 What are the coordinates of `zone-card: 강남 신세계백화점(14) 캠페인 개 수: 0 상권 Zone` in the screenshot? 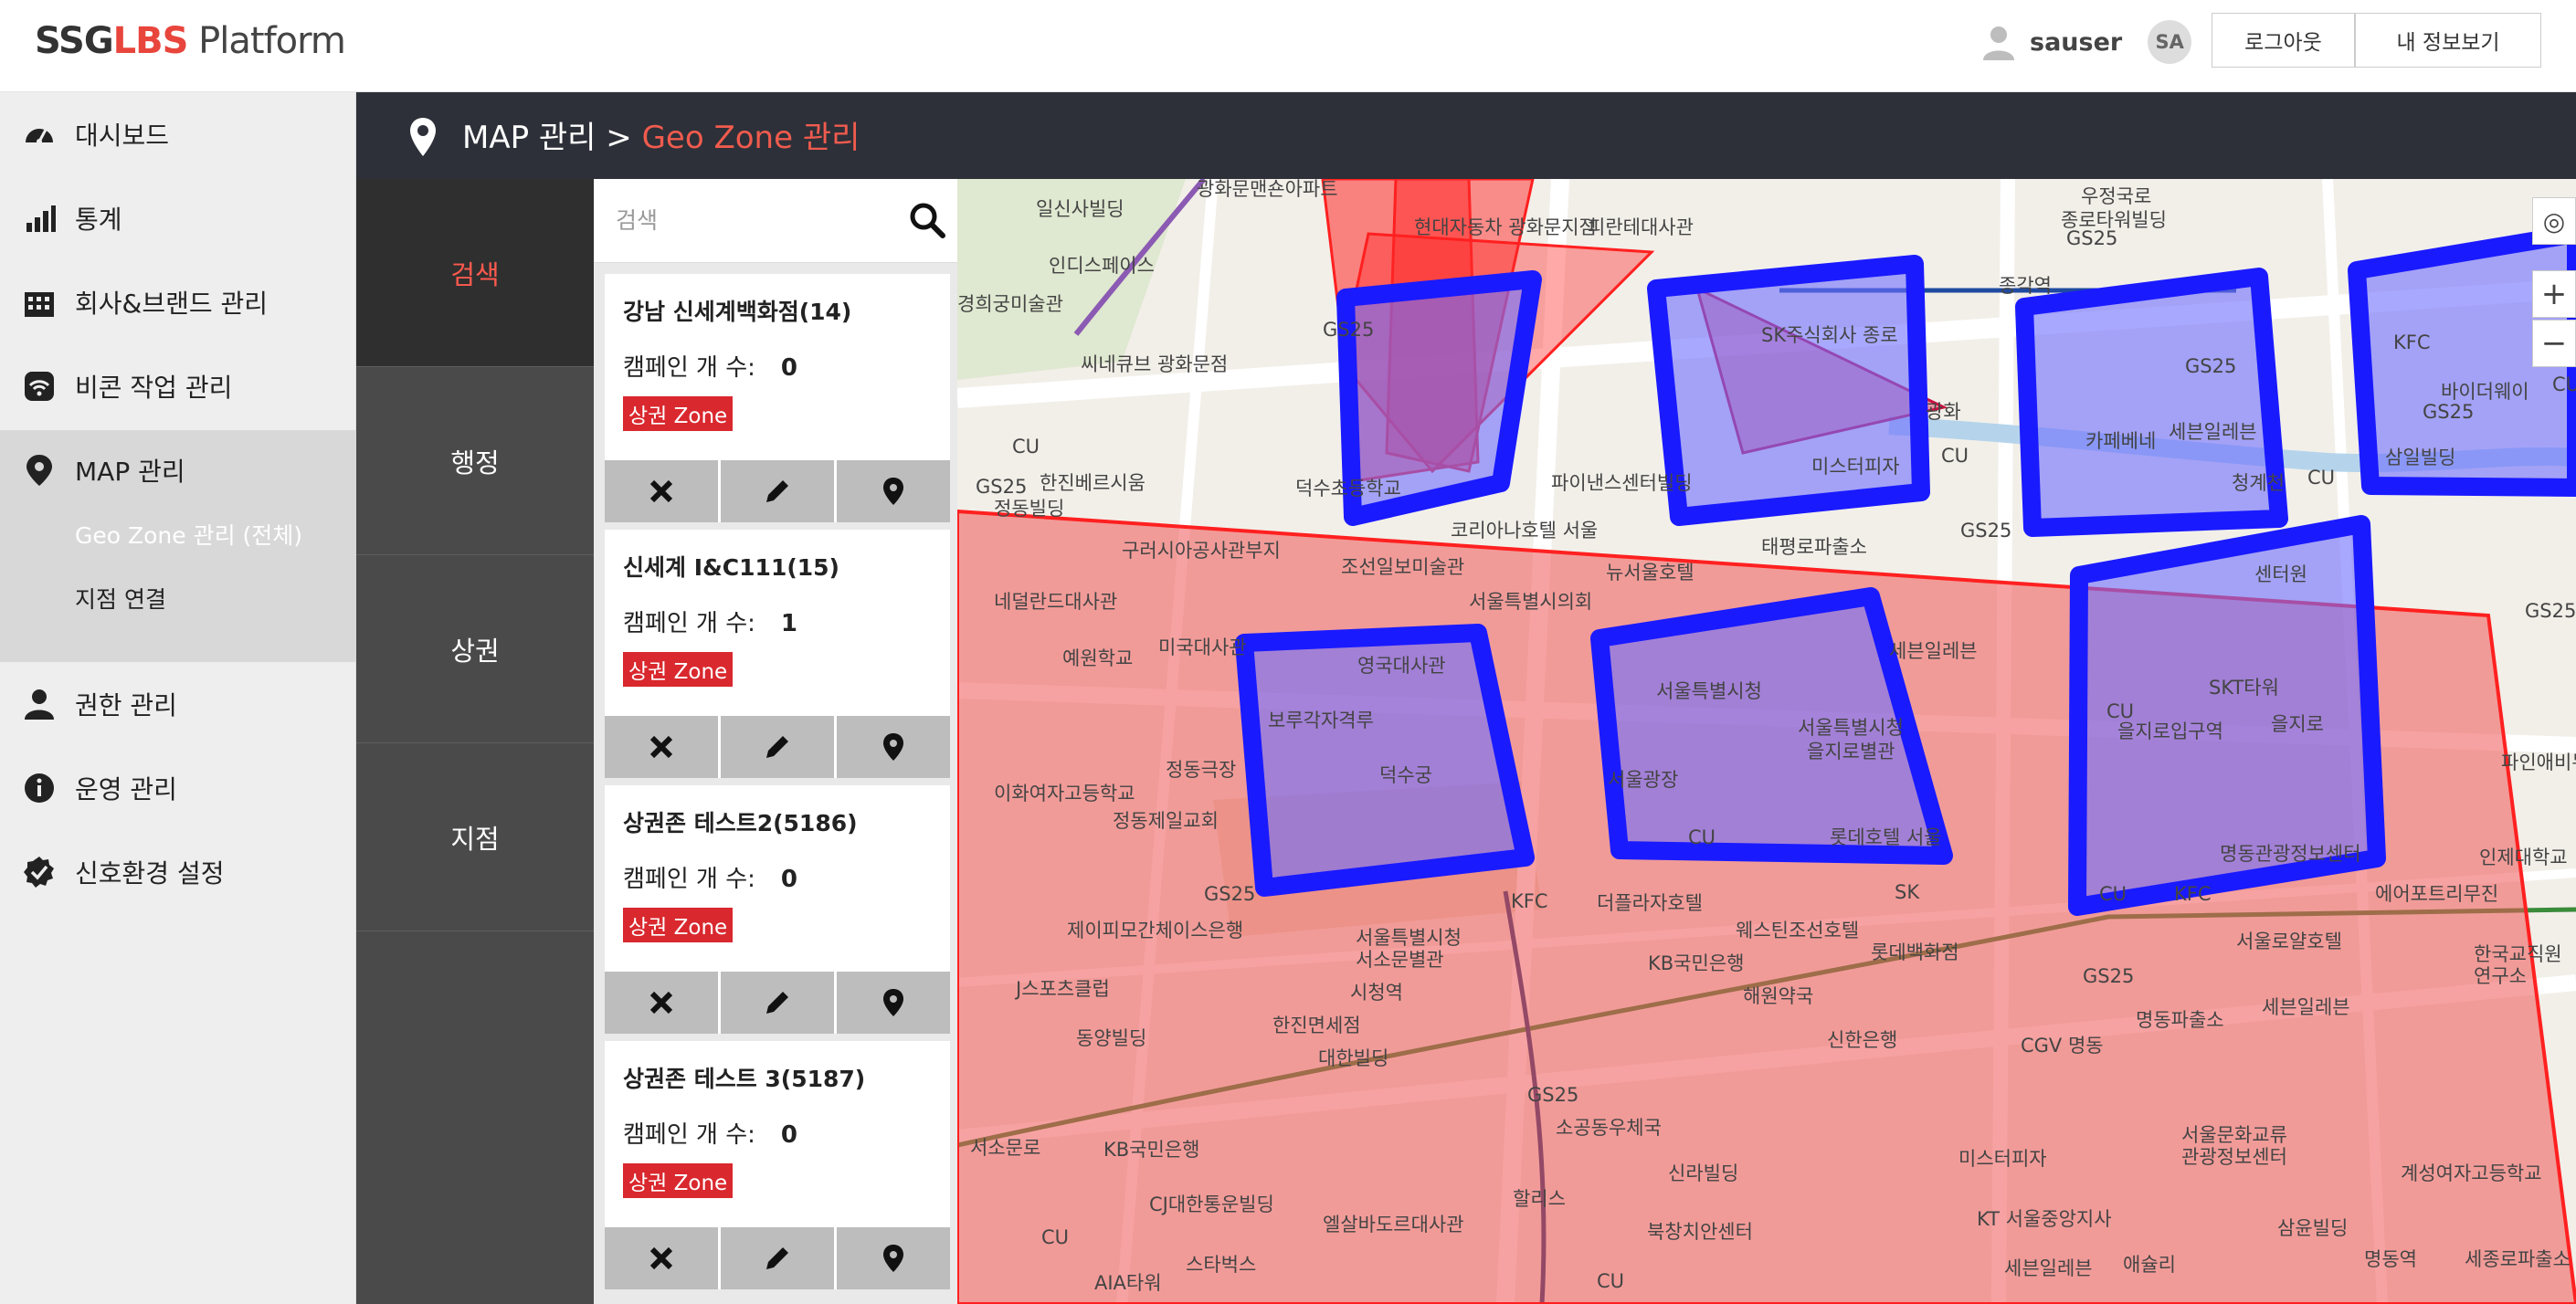 It's located at (777, 398).